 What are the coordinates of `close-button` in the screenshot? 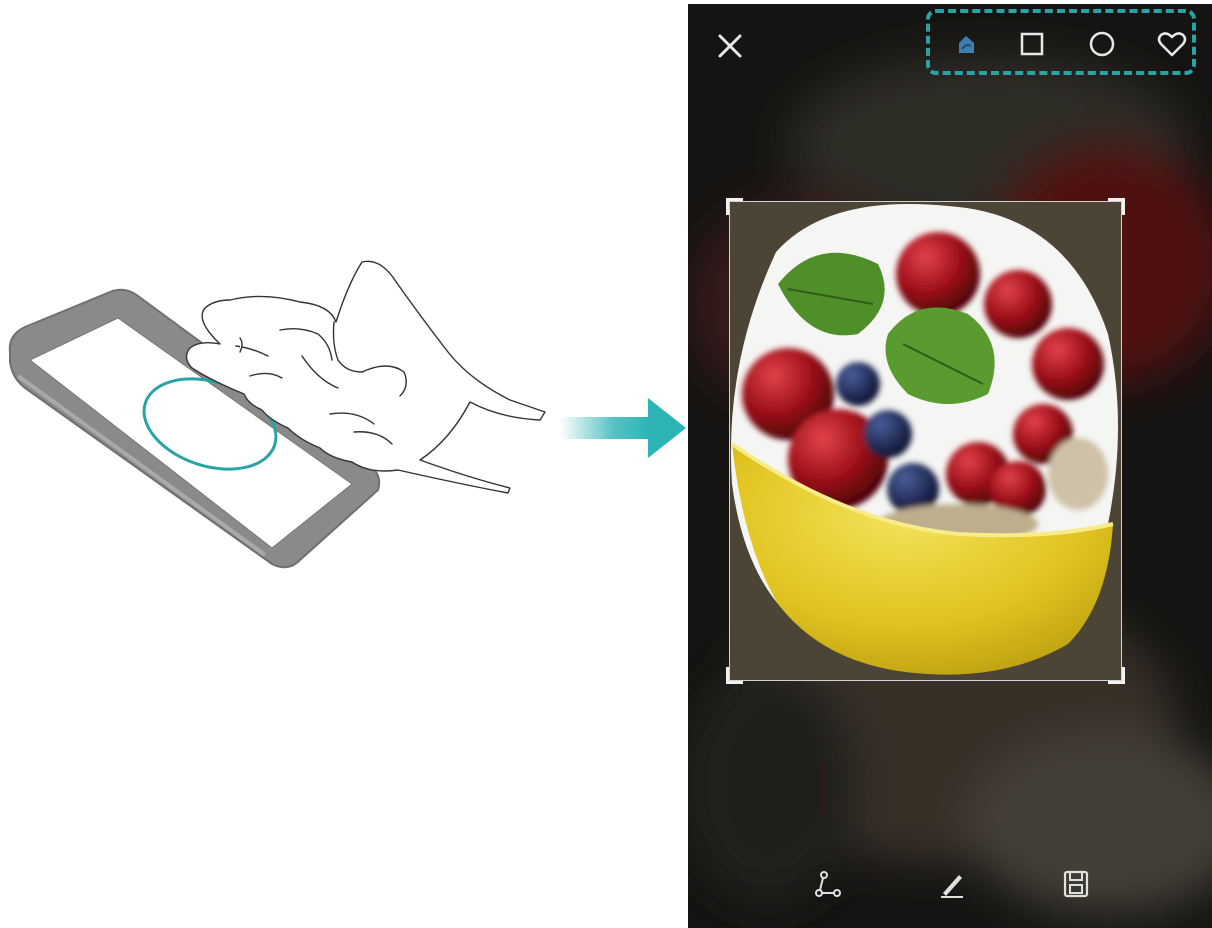 It's located at (730, 46).